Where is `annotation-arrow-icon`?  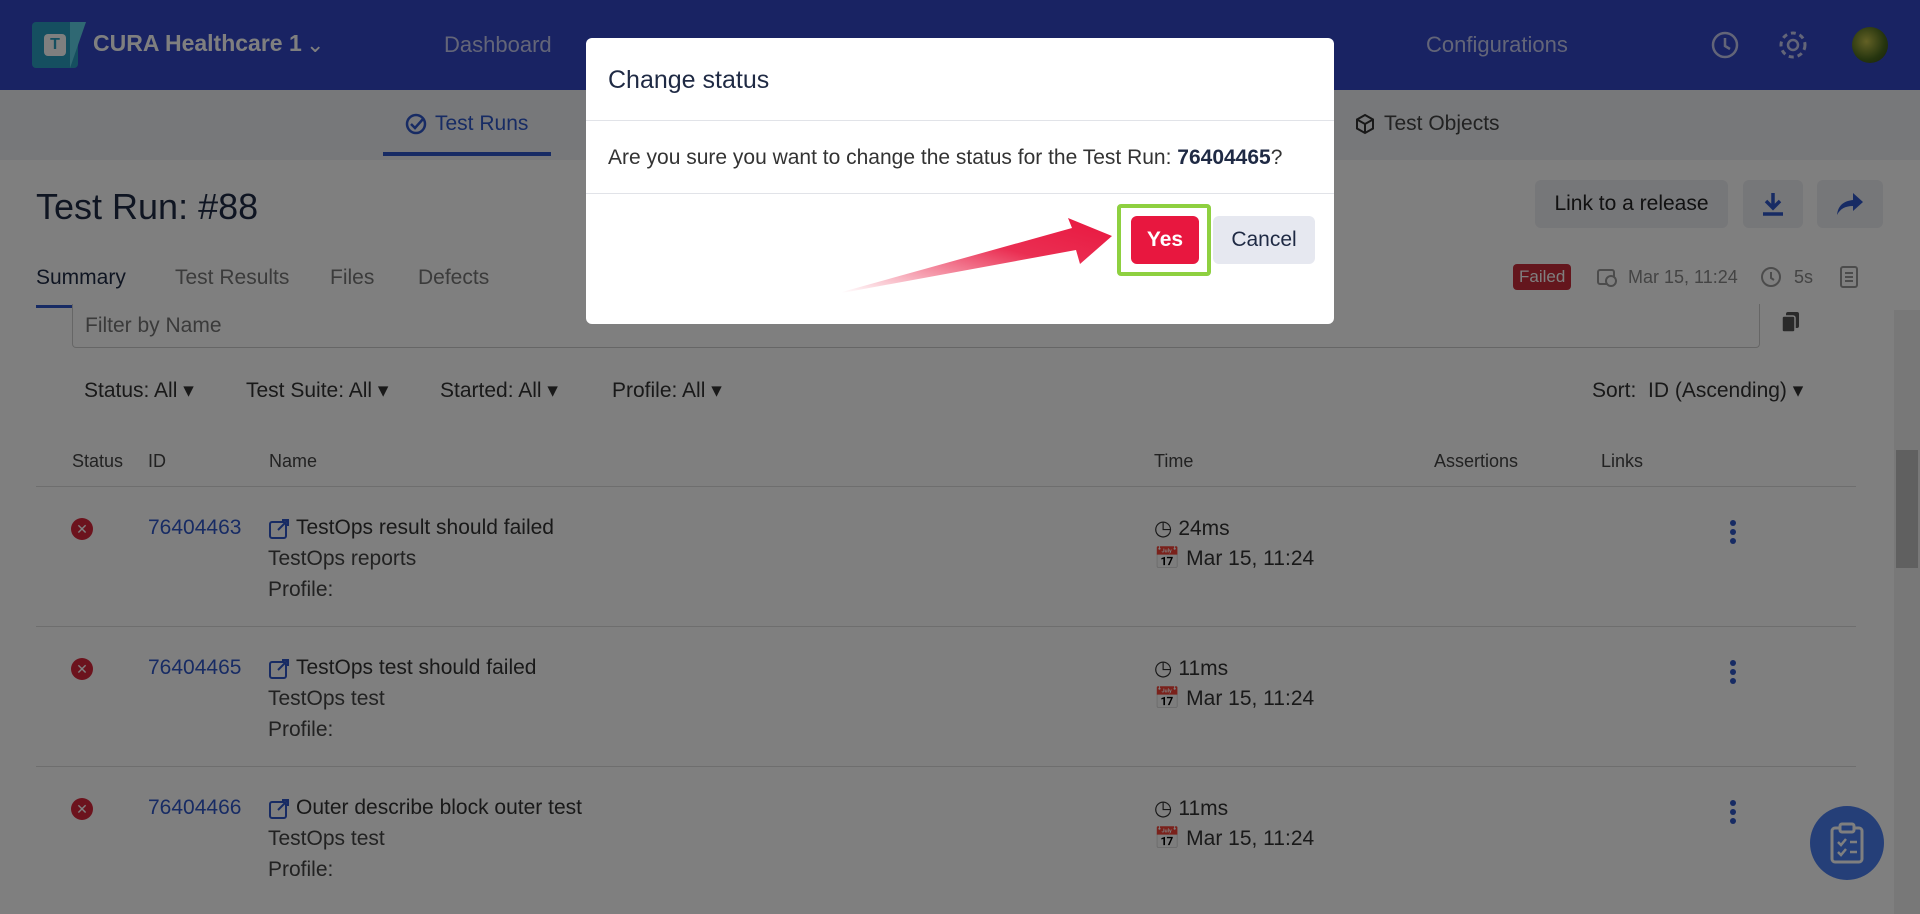 annotation-arrow-icon is located at coordinates (977, 255).